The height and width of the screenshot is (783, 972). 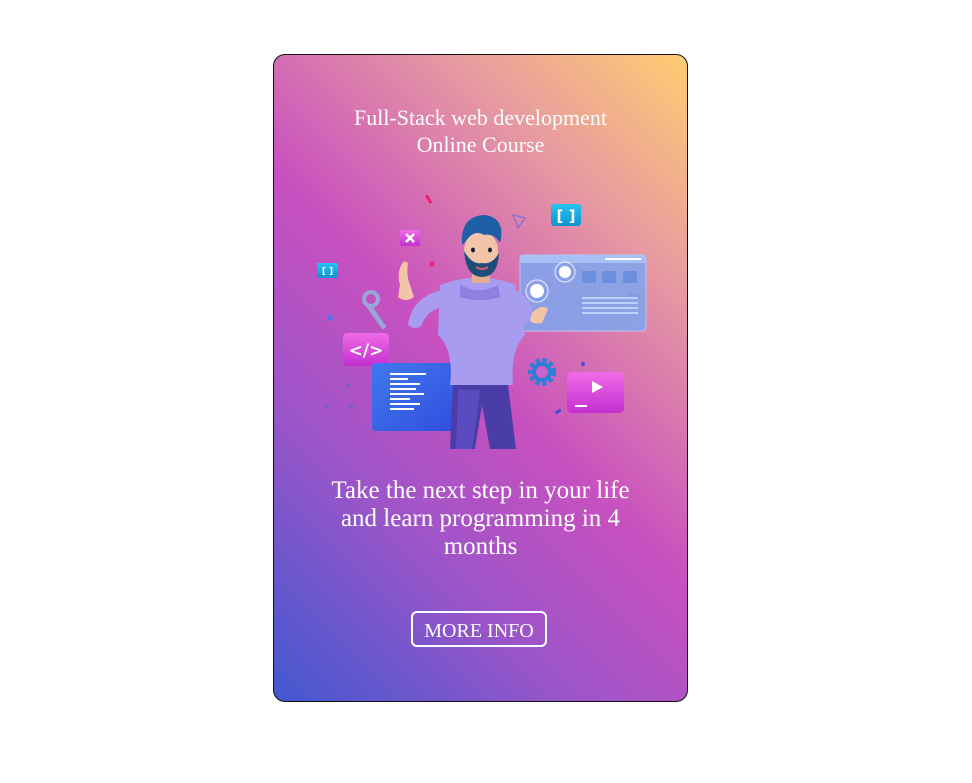 I want to click on card-title: Full-Stack web development Online Course, so click(x=480, y=131).